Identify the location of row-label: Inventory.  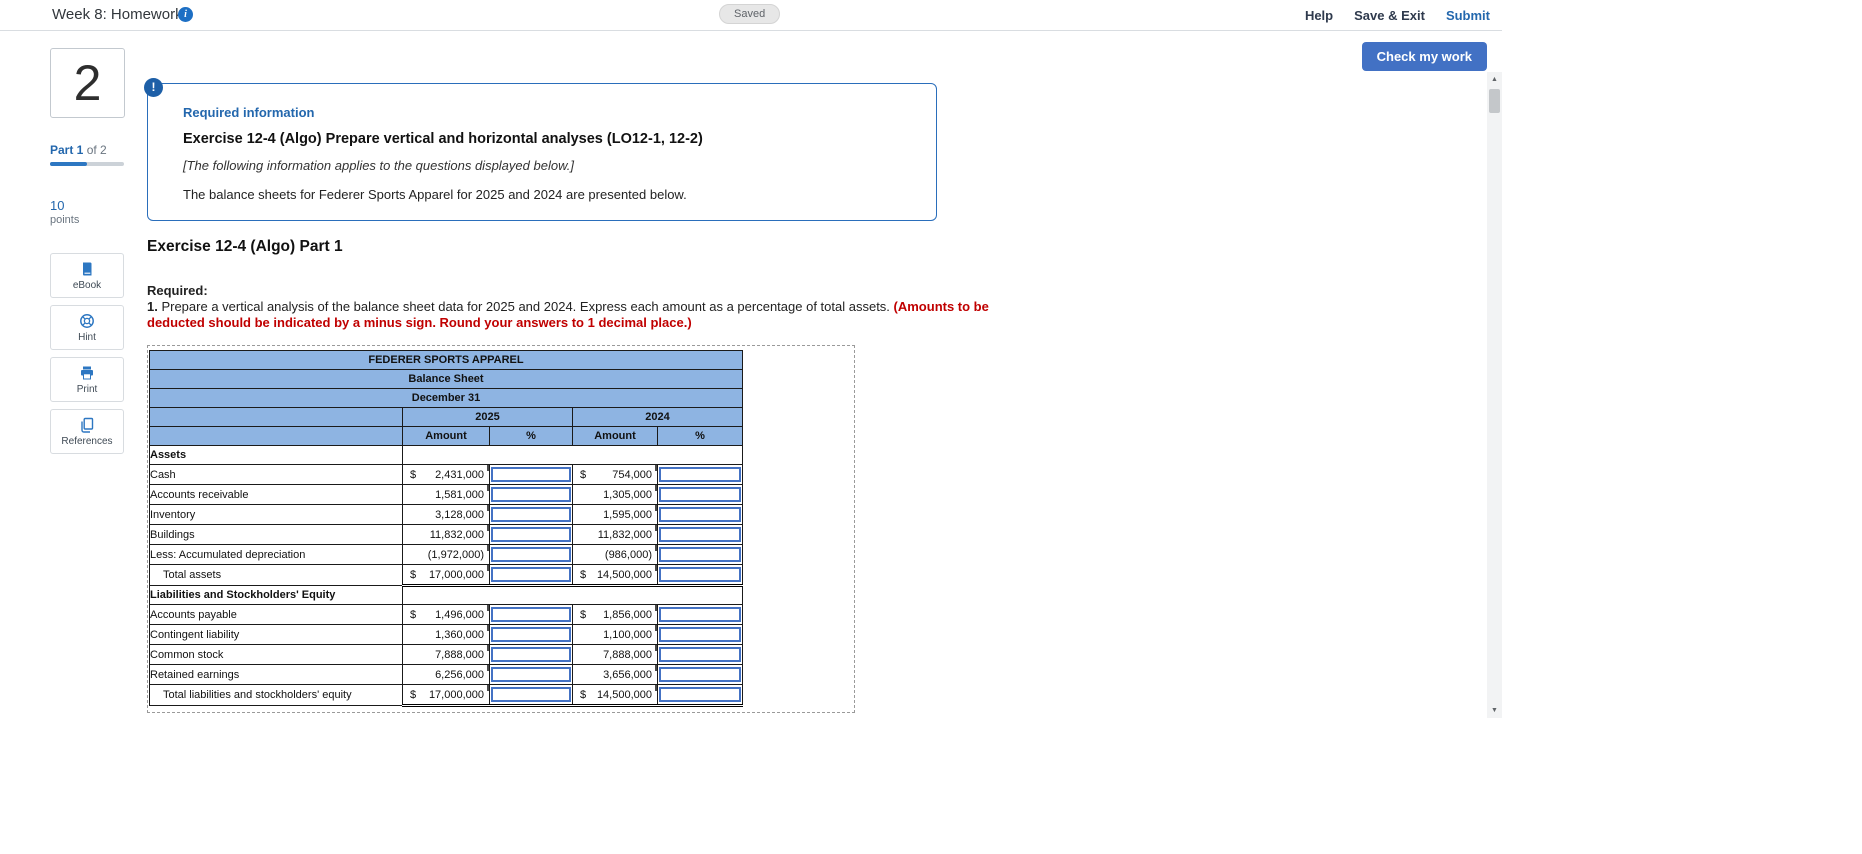
(276, 514).